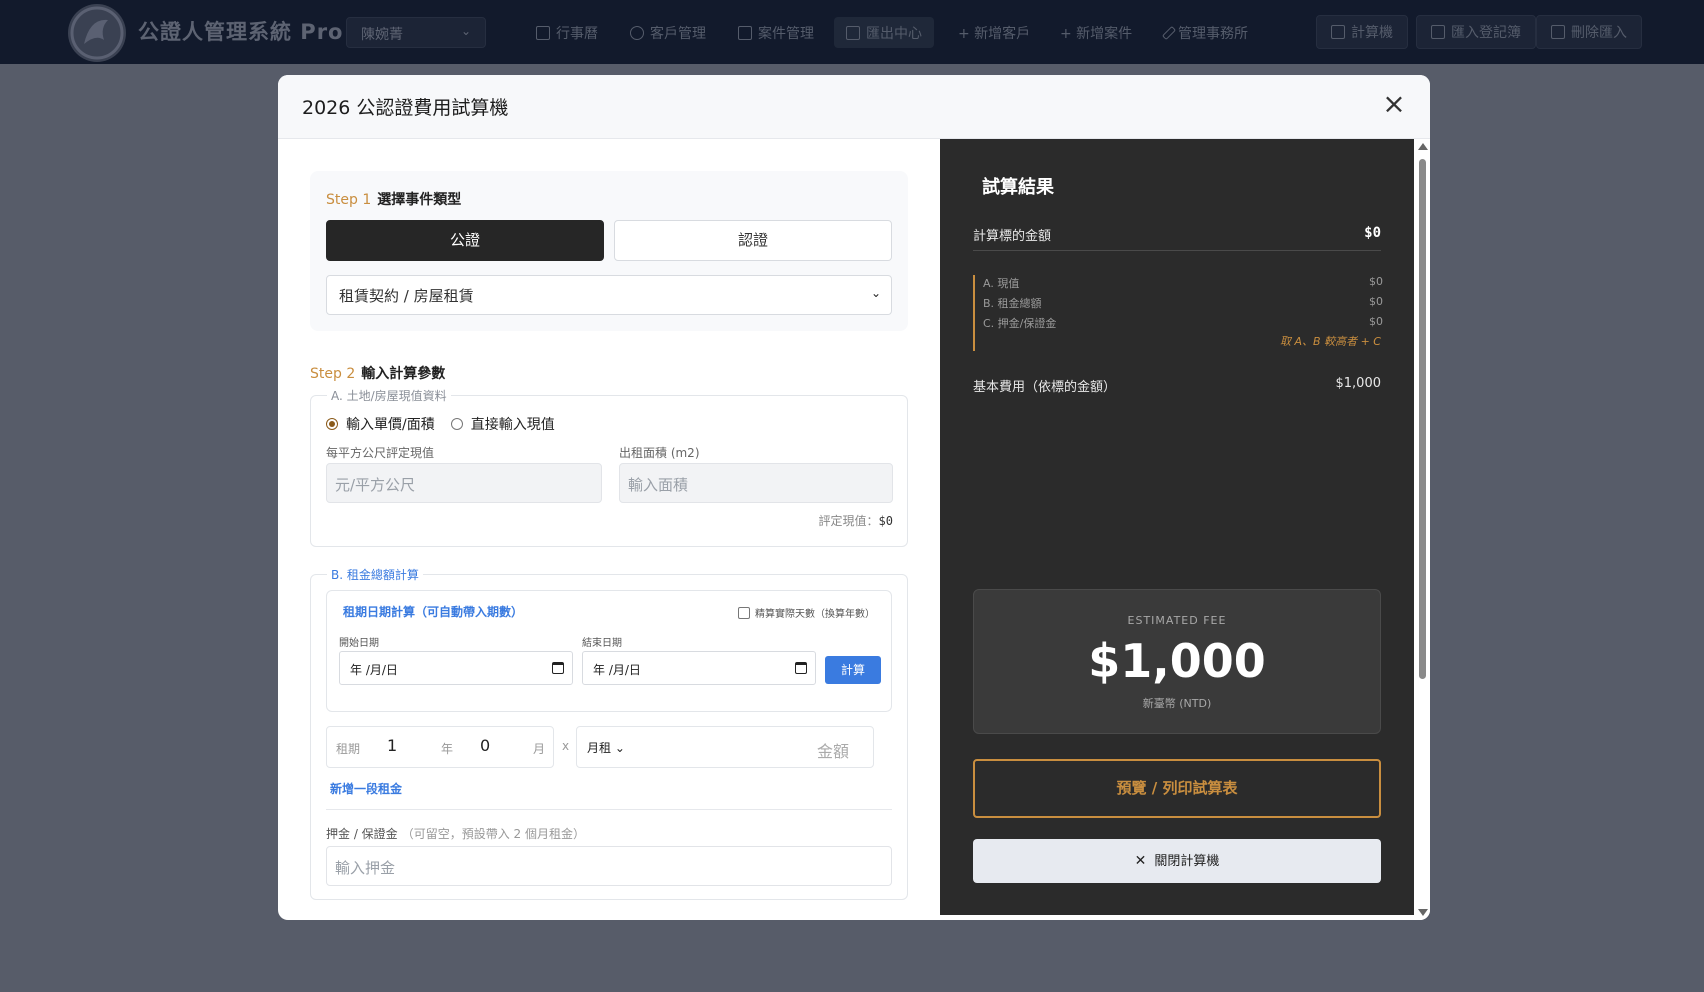 This screenshot has width=1704, height=992. I want to click on table-icon, so click(1438, 32).